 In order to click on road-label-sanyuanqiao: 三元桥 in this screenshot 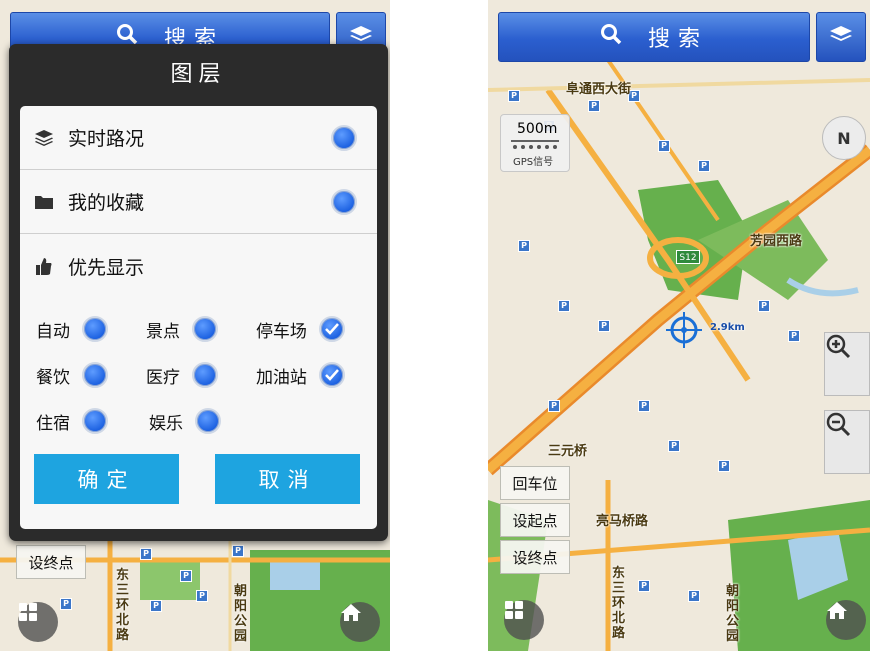, I will do `click(568, 451)`.